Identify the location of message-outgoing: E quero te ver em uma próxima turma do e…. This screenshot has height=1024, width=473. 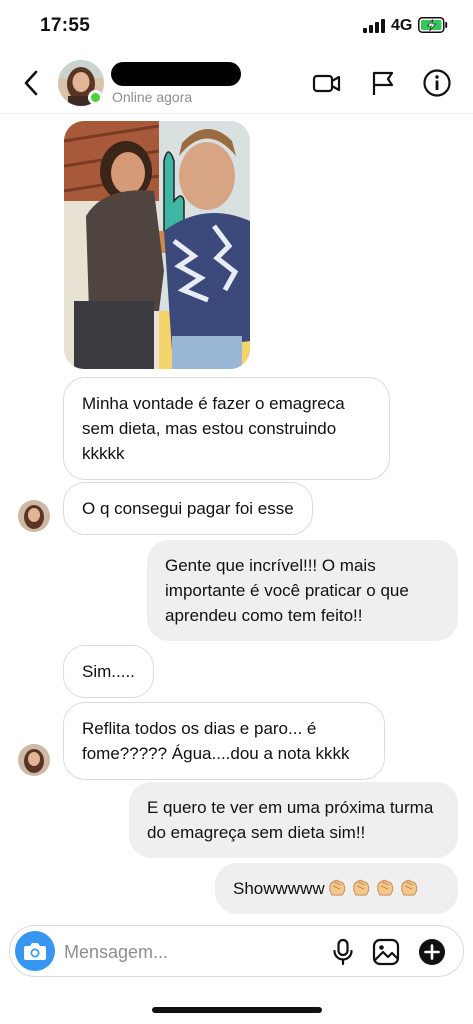
(293, 820).